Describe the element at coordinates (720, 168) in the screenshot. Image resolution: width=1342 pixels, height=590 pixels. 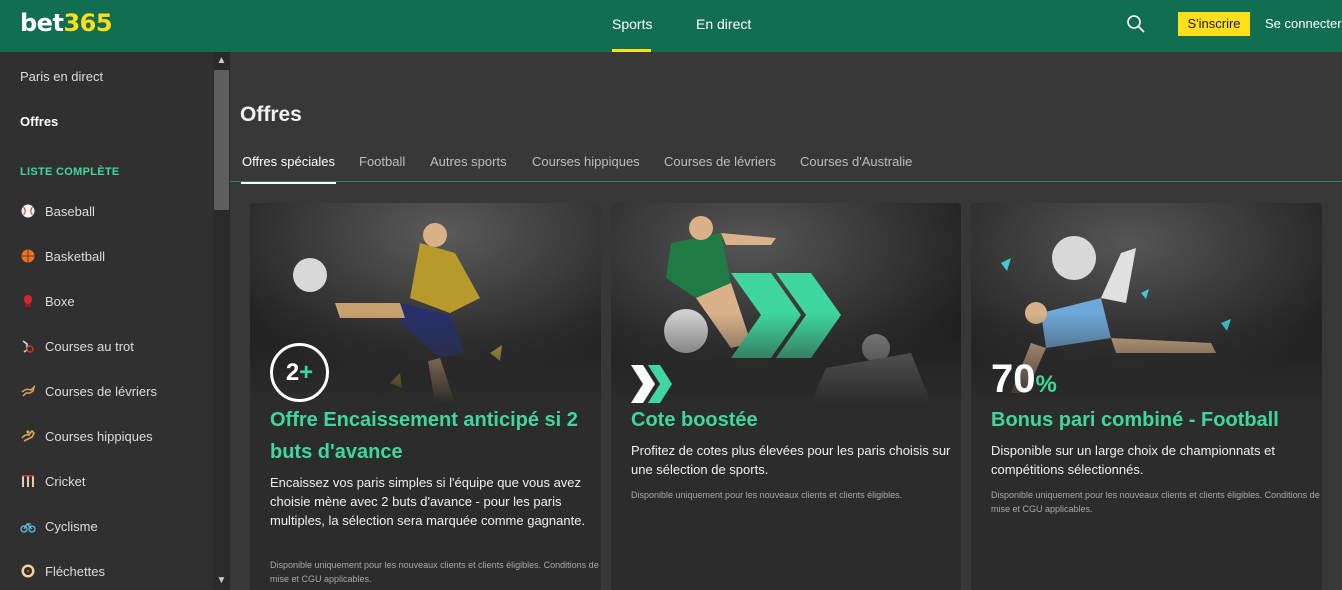
I see `tab-courses-de-levriers: Courses de lévriers` at that location.